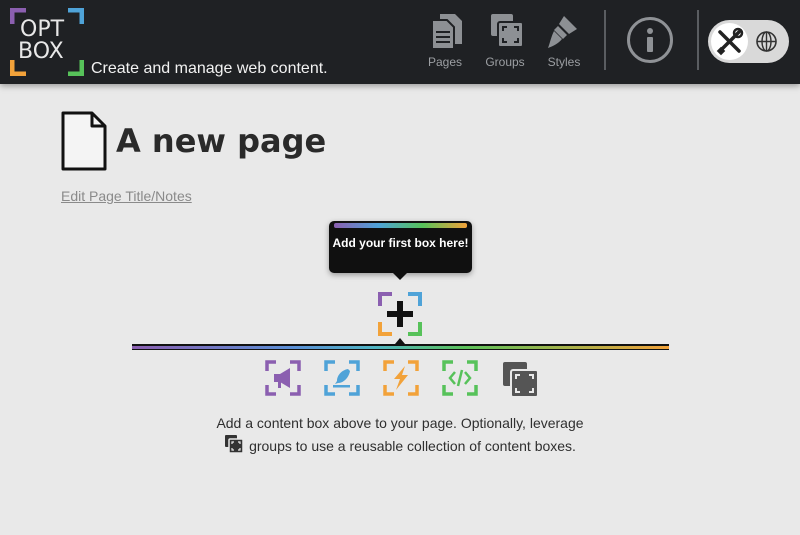 The height and width of the screenshot is (535, 800). I want to click on paintbrush-icon, so click(562, 32).